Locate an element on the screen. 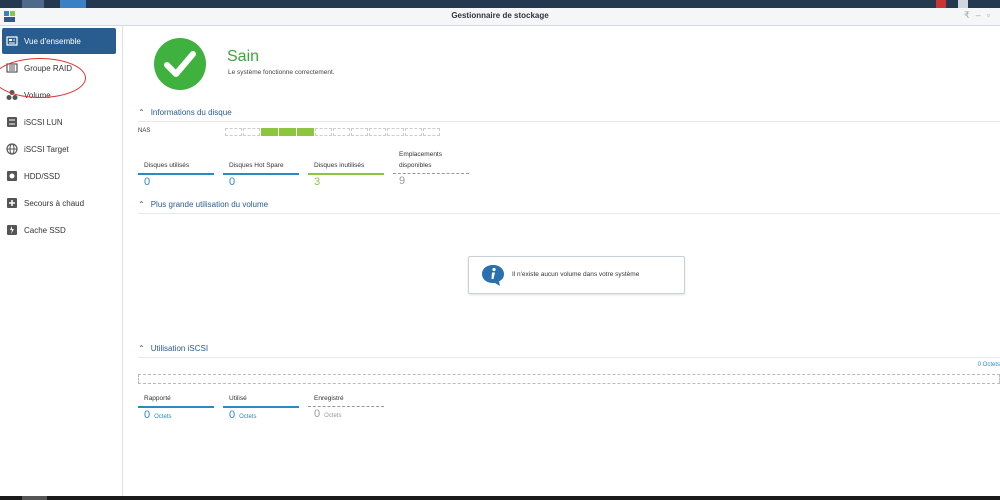  sidebar-item-iscsi-lun: iSCSI LUN is located at coordinates (59, 122).